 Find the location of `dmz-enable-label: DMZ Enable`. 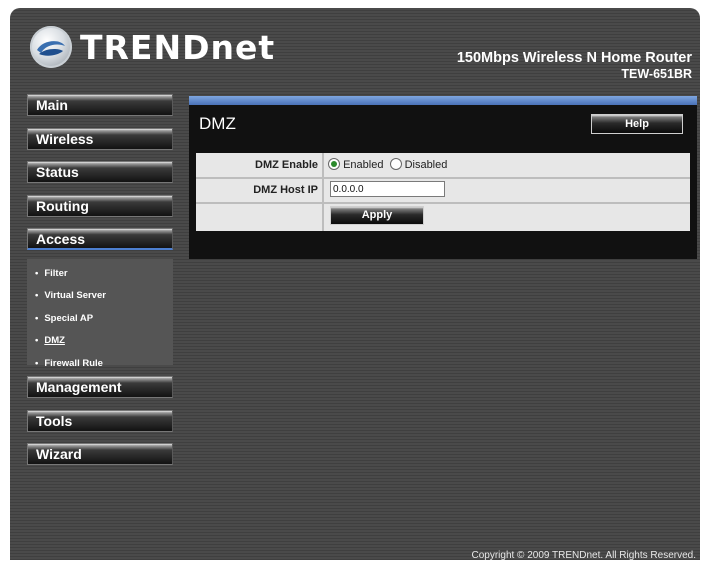

dmz-enable-label: DMZ Enable is located at coordinates (260, 165).